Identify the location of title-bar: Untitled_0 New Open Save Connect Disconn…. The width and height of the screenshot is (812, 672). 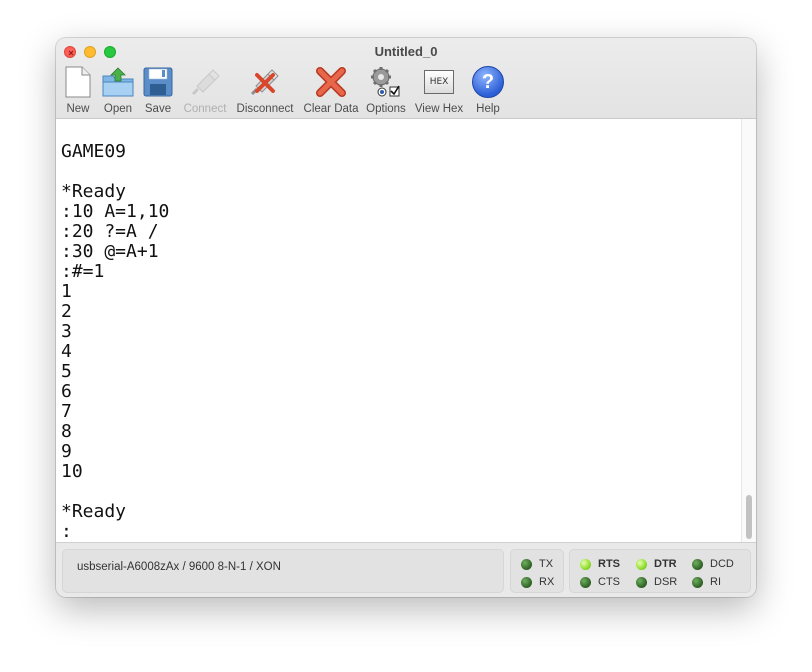
(406, 78).